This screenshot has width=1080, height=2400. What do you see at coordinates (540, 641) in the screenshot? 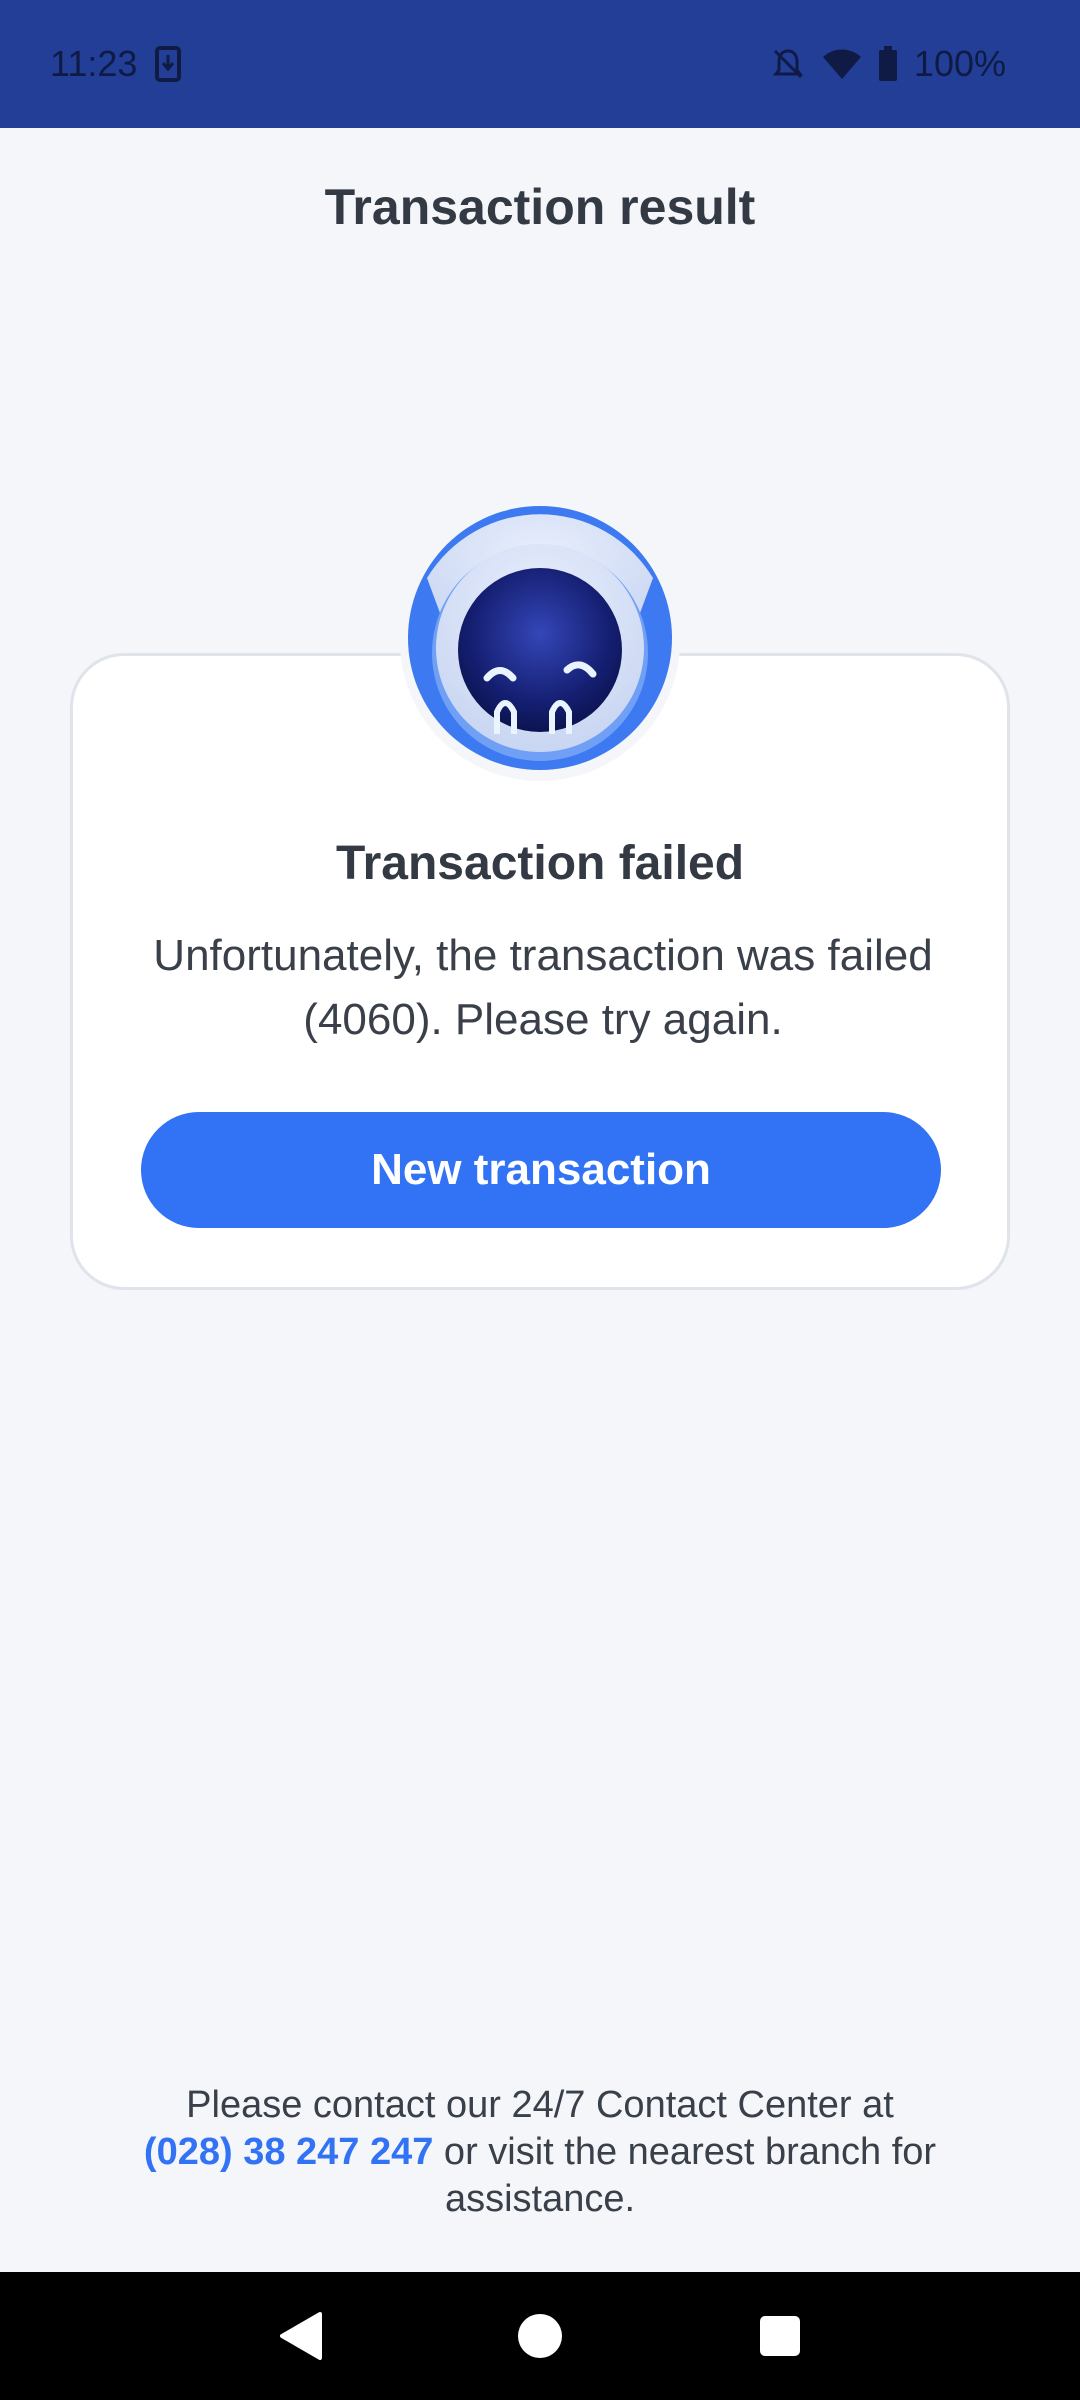
I see `failed-mascot-icon` at bounding box center [540, 641].